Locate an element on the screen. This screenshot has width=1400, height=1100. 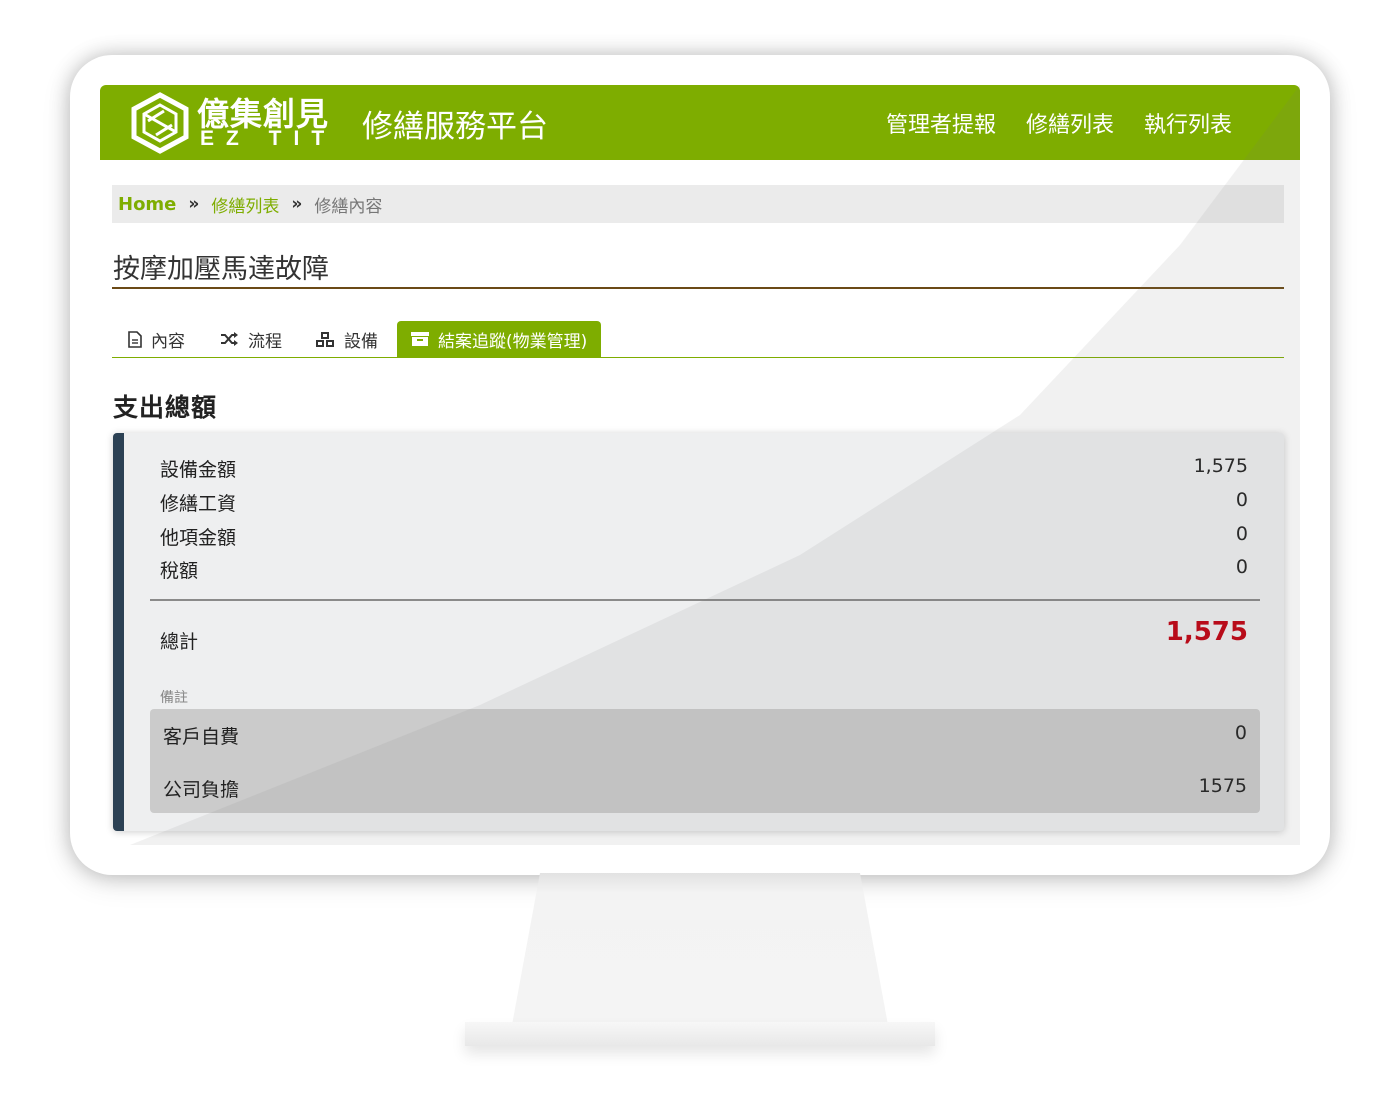
breadcrumb-home-link: Home is located at coordinates (147, 204).